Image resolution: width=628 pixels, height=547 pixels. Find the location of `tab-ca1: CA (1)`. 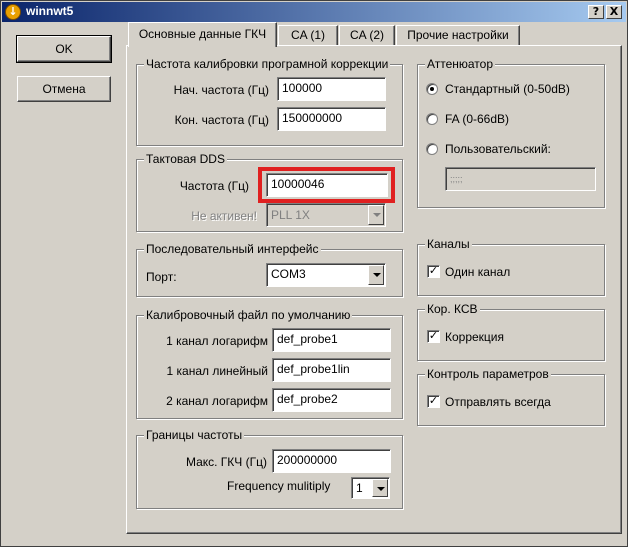

tab-ca1: CA (1) is located at coordinates (308, 35).